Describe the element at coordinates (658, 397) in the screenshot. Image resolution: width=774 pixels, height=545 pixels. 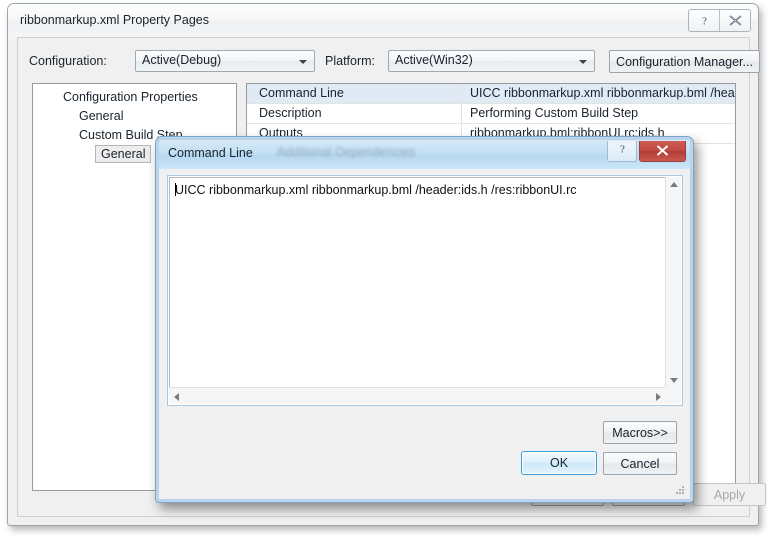
I see `scroll-right-arrow-icon` at that location.